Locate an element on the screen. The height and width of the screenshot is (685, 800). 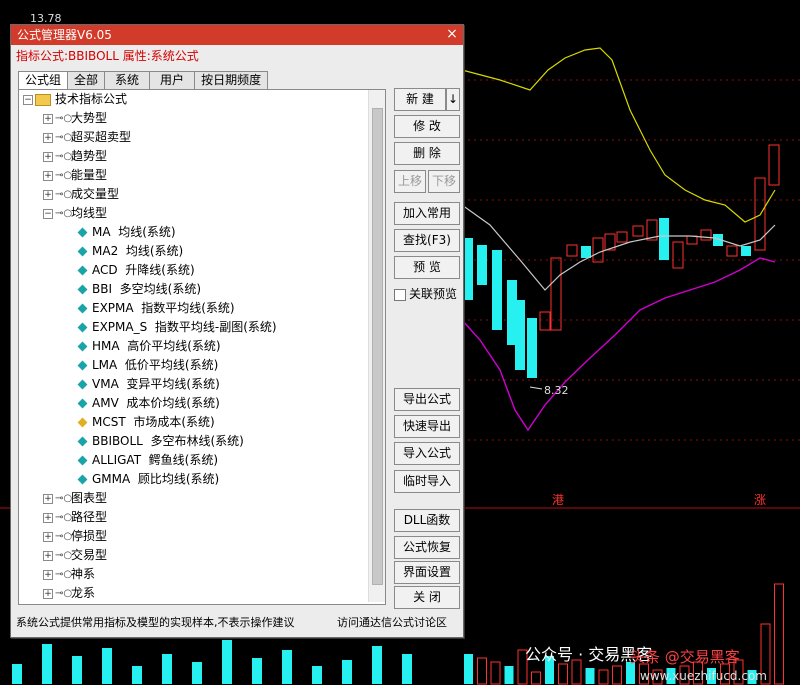
tree-group: + ⊸○交易型 is located at coordinates (75, 555).